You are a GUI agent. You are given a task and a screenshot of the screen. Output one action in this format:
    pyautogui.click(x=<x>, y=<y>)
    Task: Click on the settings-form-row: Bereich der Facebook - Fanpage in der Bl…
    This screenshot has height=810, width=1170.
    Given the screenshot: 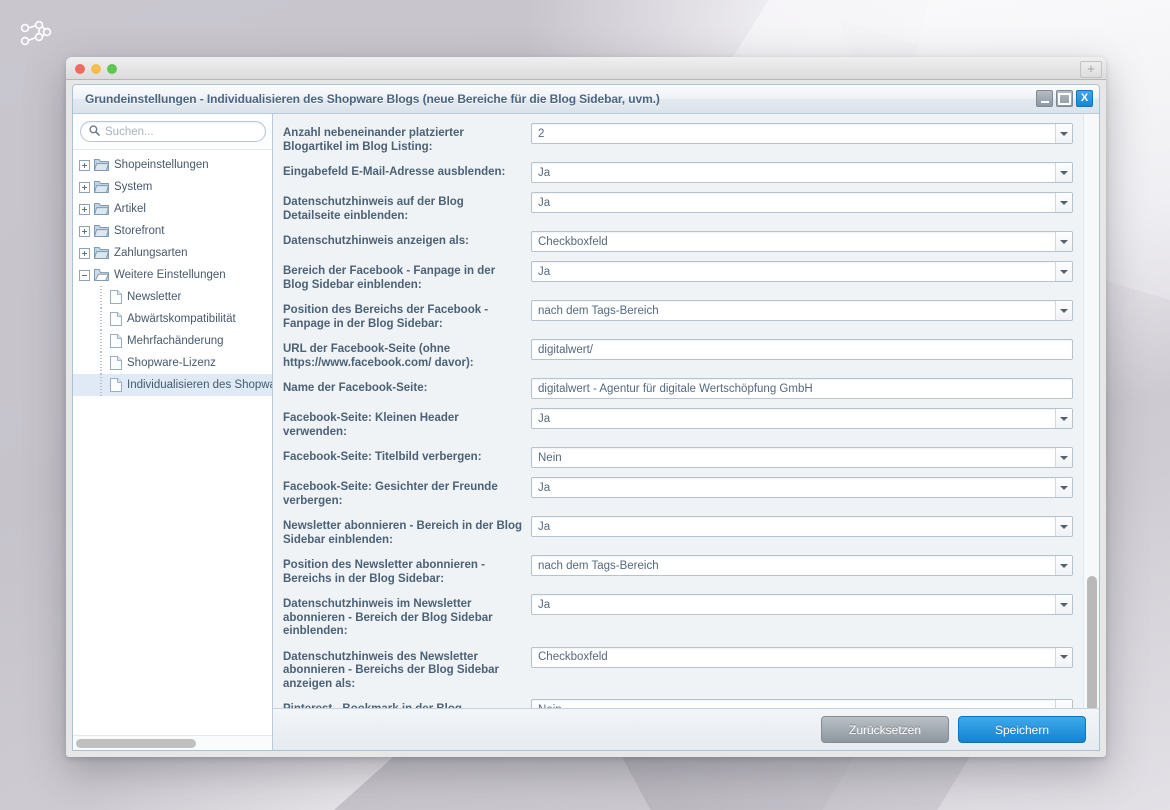 What is the action you would take?
    pyautogui.click(x=686, y=276)
    